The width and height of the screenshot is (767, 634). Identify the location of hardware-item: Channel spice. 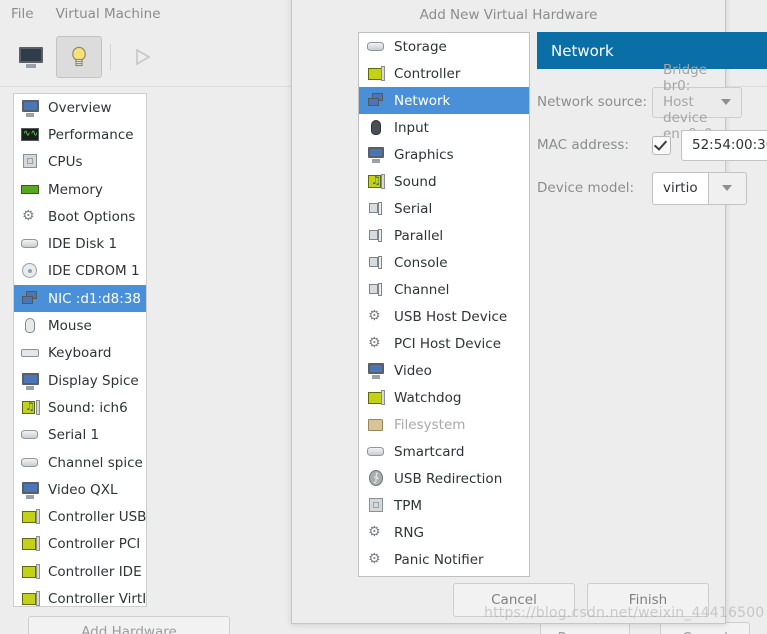
(80, 462).